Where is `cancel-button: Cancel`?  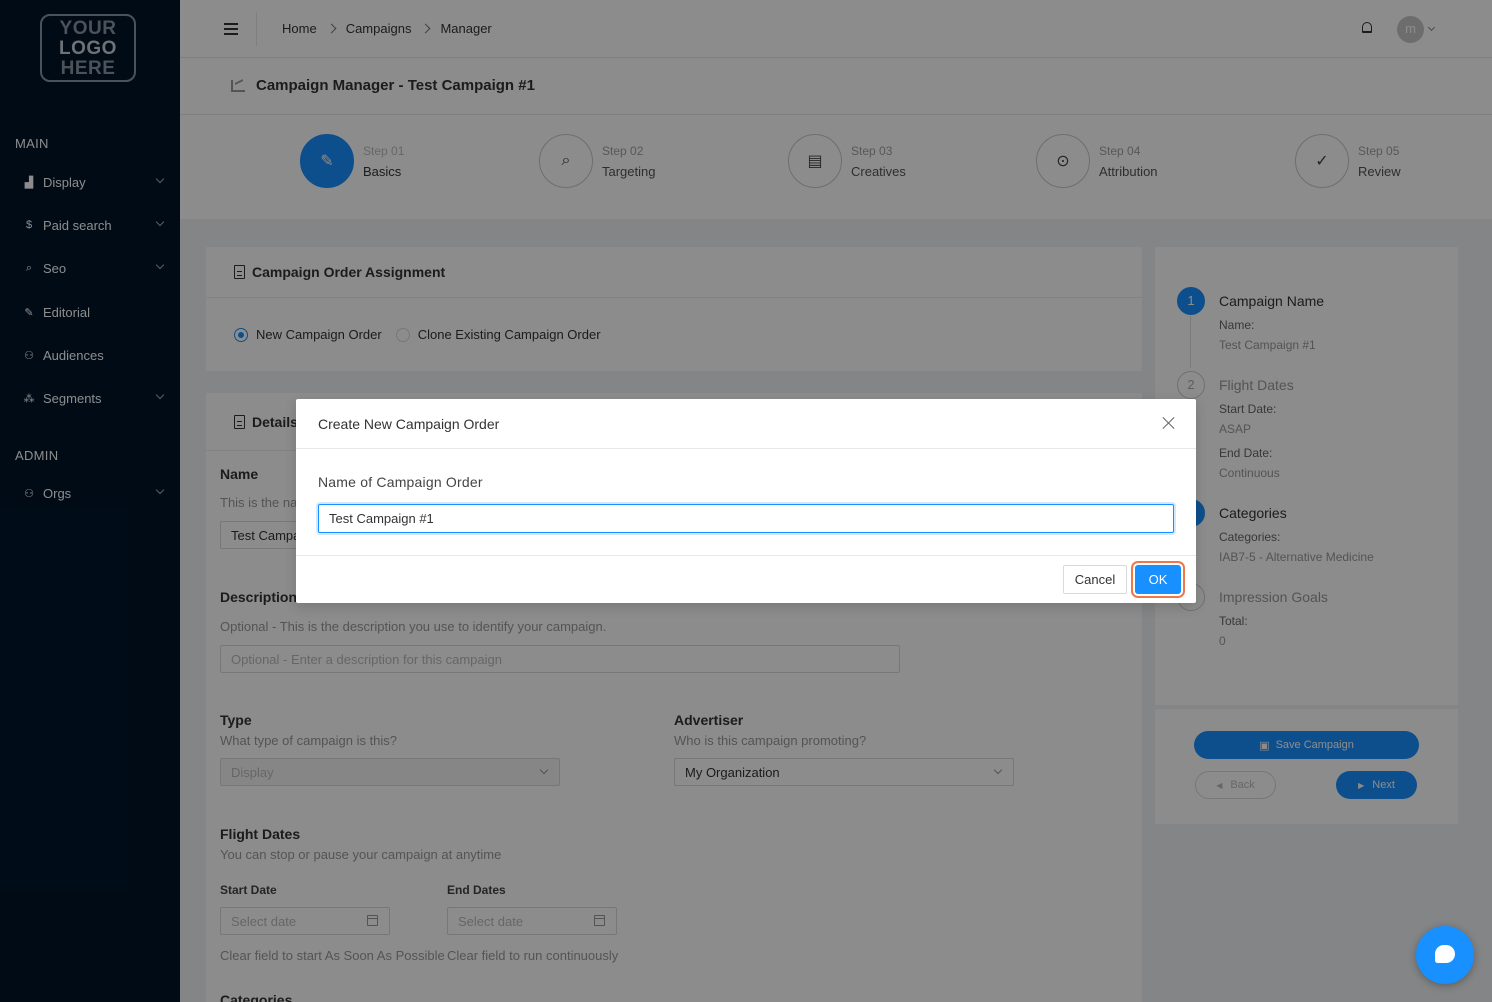
cancel-button: Cancel is located at coordinates (1095, 579).